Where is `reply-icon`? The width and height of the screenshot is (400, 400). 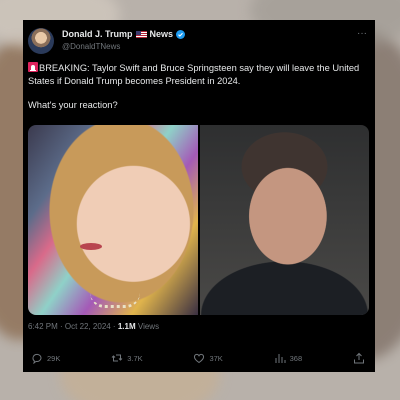
reply-icon is located at coordinates (37, 358).